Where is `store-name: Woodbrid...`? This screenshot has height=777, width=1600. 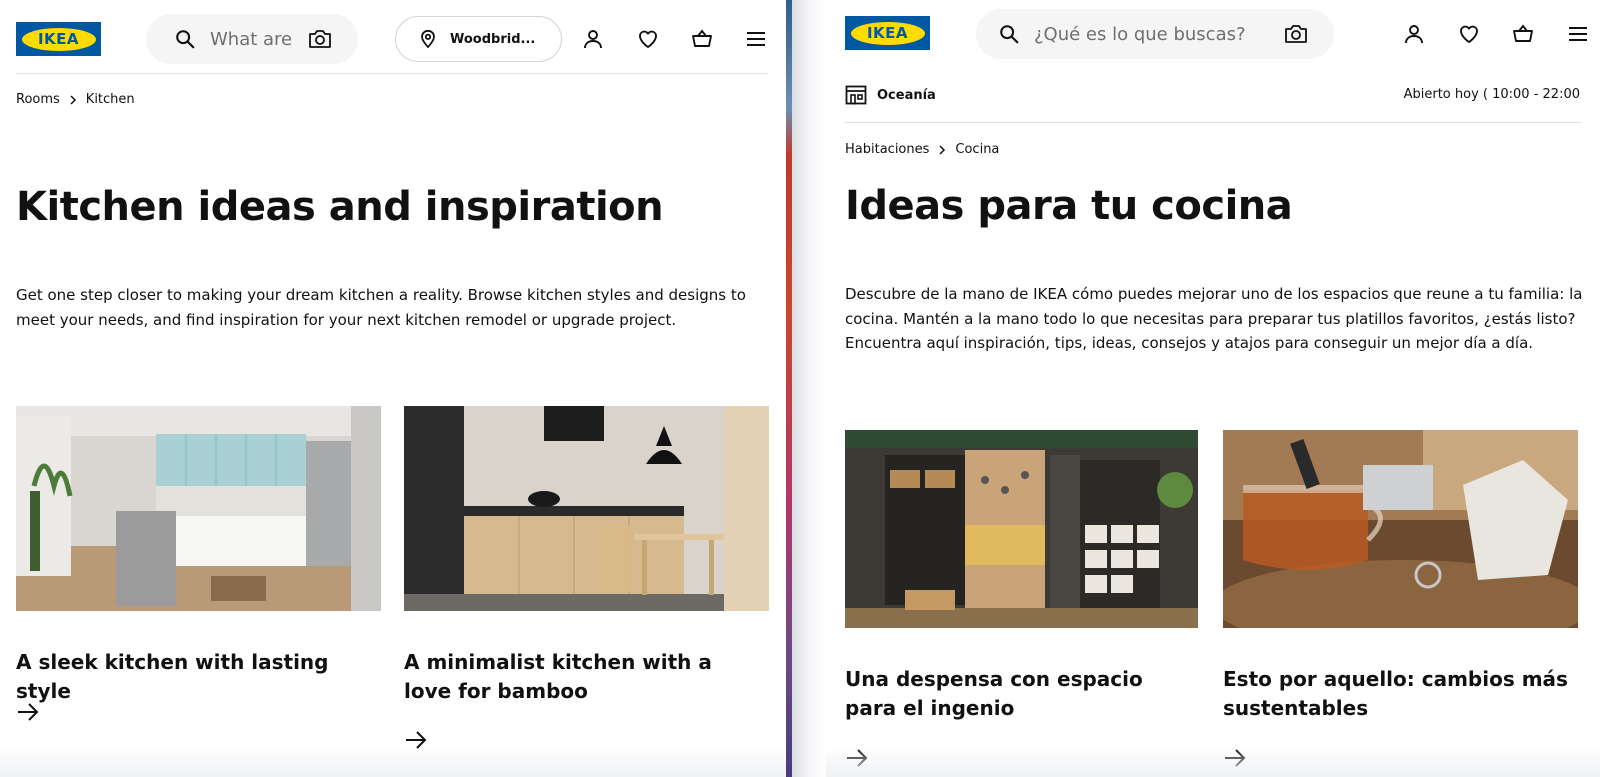 store-name: Woodbrid... is located at coordinates (493, 39).